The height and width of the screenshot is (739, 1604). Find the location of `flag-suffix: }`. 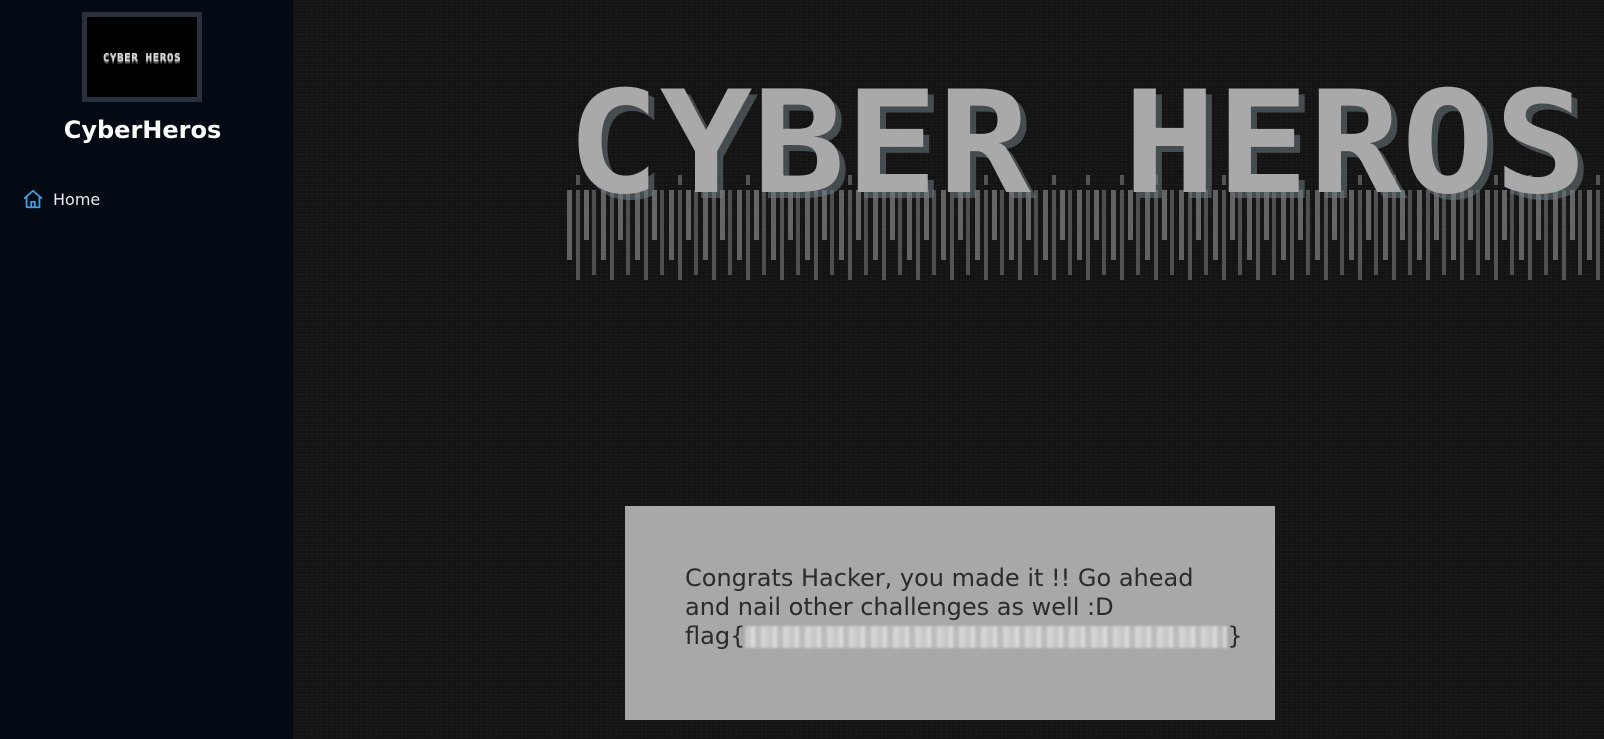

flag-suffix: } is located at coordinates (1235, 636).